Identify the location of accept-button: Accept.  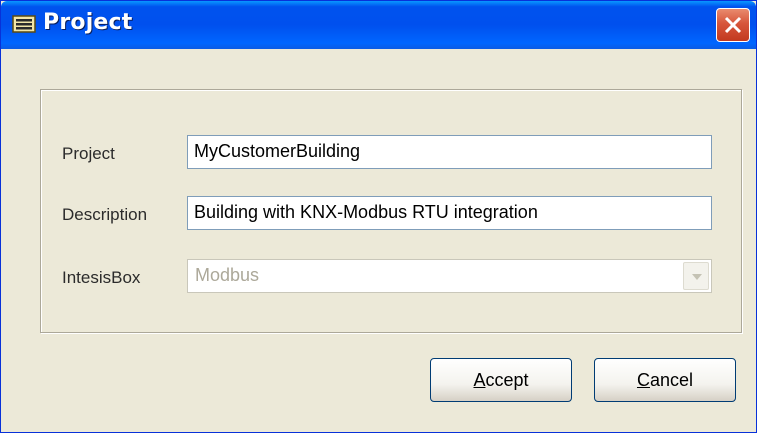
(501, 380).